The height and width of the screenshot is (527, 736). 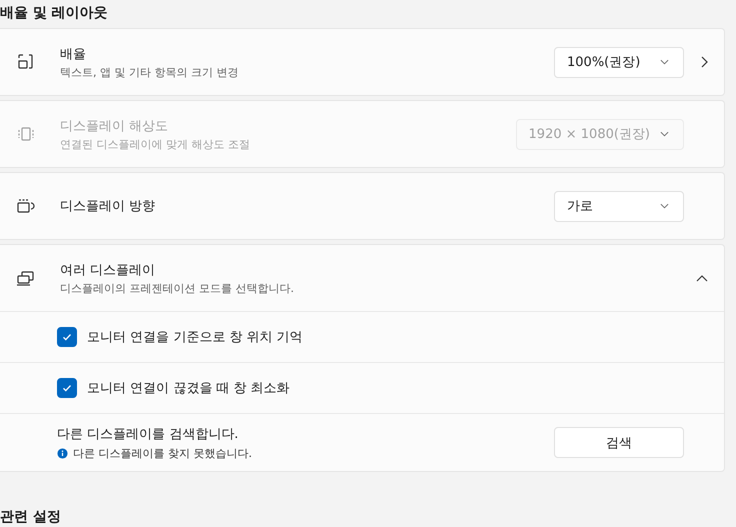 I want to click on setting-title: 디스플레이 해상도, so click(x=115, y=126).